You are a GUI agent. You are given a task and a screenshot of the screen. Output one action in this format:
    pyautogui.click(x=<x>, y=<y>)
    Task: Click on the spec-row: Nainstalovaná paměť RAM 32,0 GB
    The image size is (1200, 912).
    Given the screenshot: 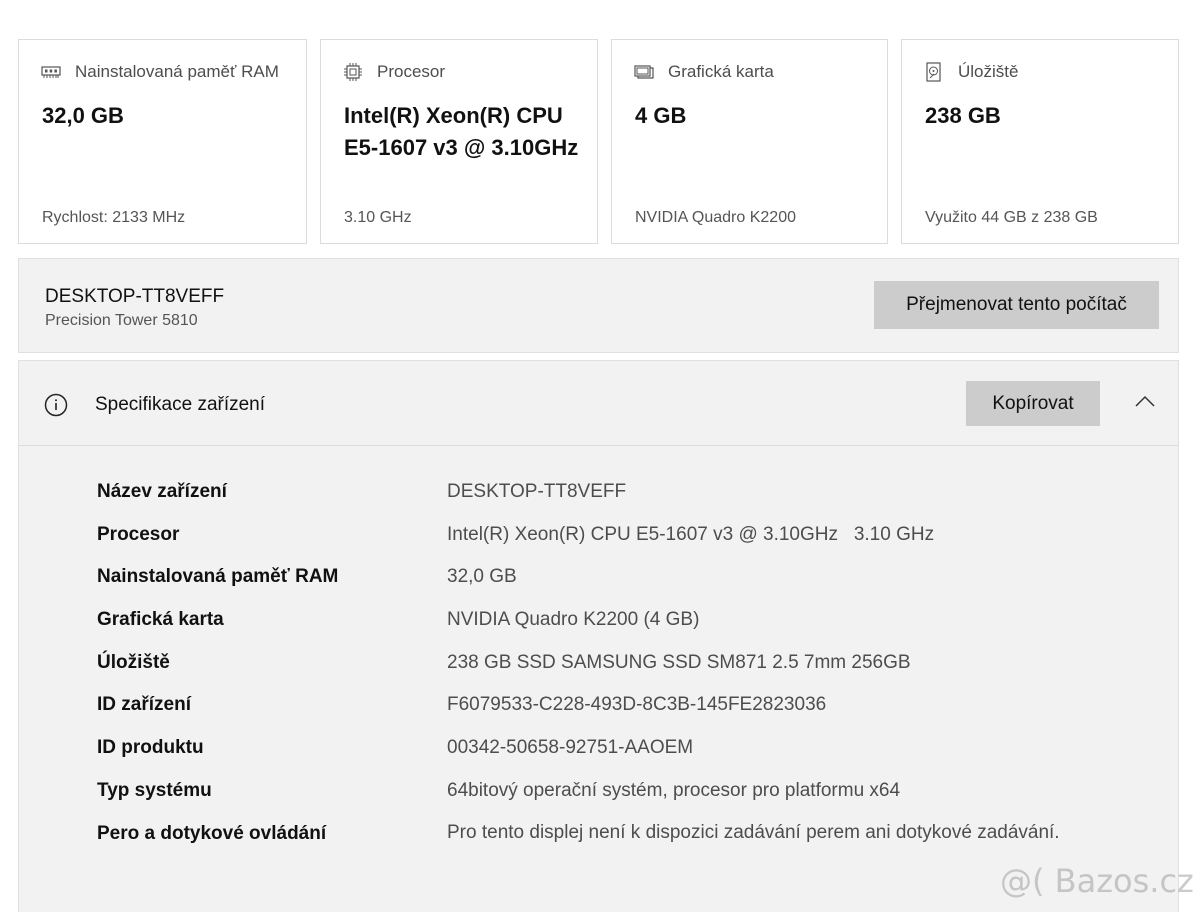 What is the action you would take?
    pyautogui.click(x=602, y=587)
    